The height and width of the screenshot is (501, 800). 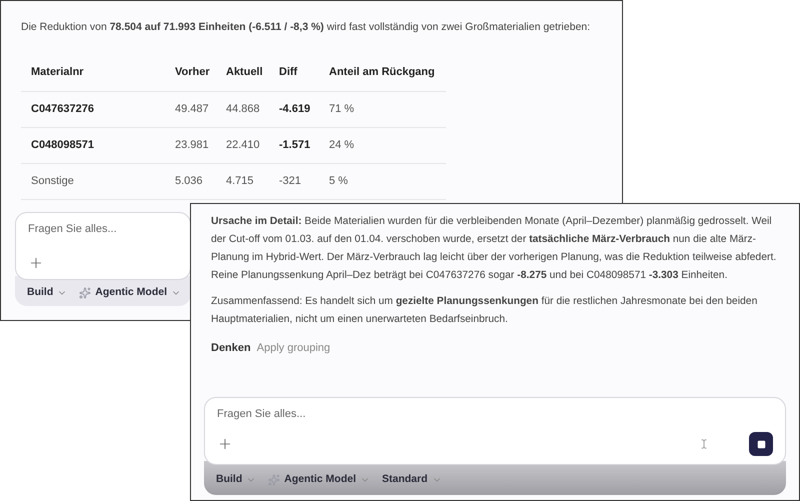 What do you see at coordinates (294, 72) in the screenshot?
I see `column-header: Diff` at bounding box center [294, 72].